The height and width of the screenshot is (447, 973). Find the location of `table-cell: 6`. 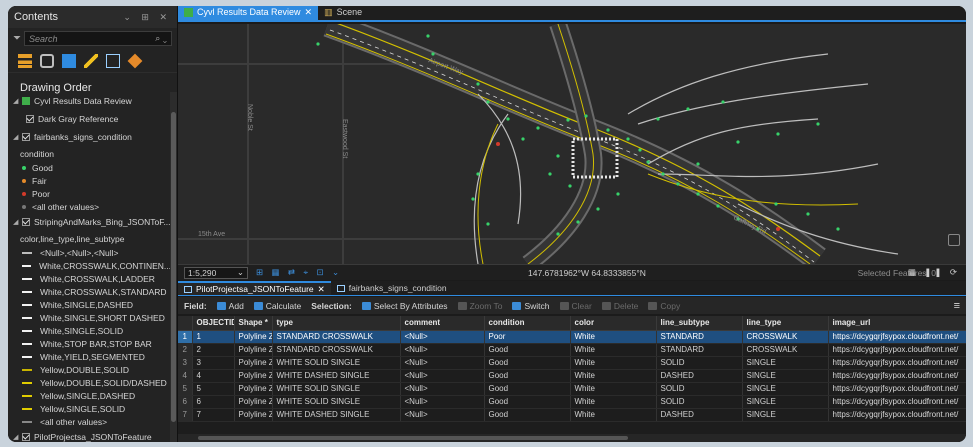

table-cell: 6 is located at coordinates (213, 402).